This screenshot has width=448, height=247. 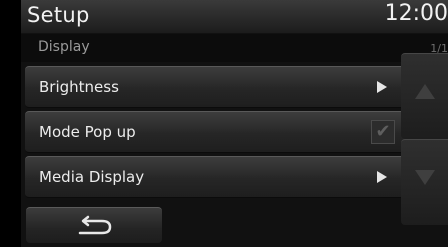 What do you see at coordinates (383, 132) in the screenshot?
I see `checkbox-checked-icon: ✔` at bounding box center [383, 132].